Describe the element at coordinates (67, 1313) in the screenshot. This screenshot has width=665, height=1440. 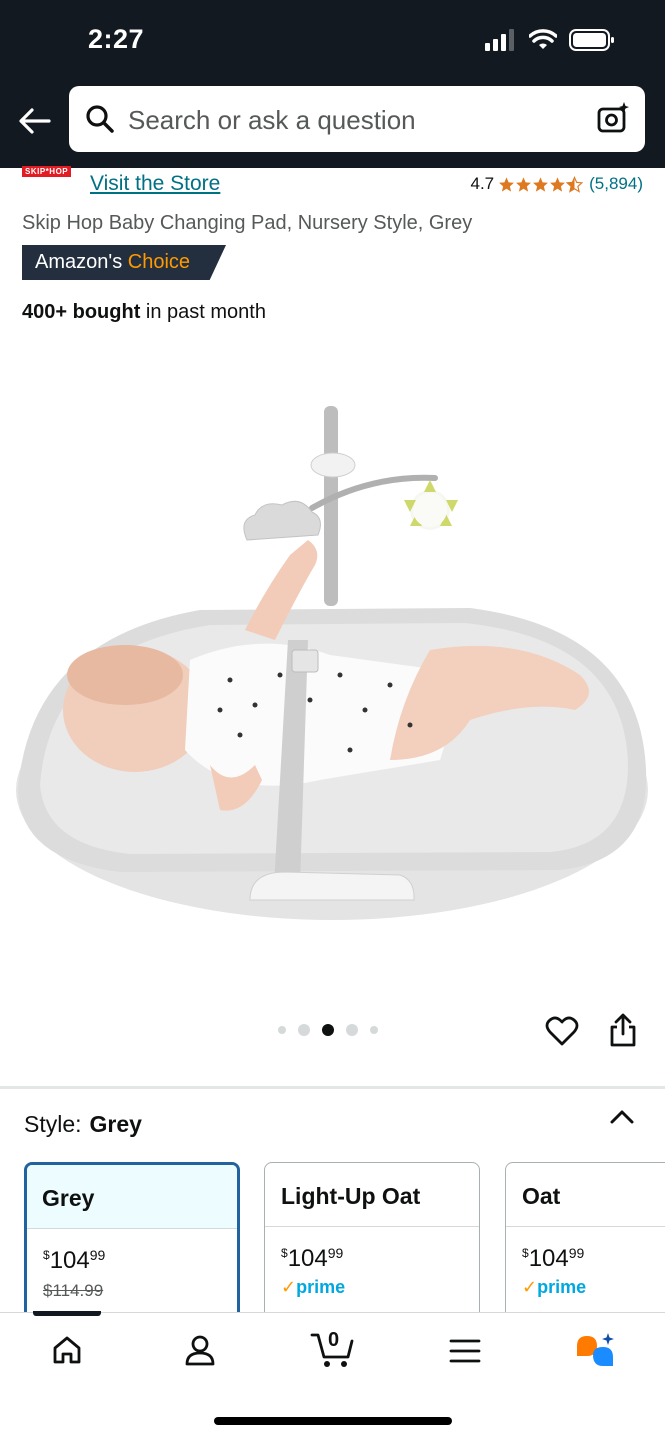
I see `nav-active-indicator` at that location.